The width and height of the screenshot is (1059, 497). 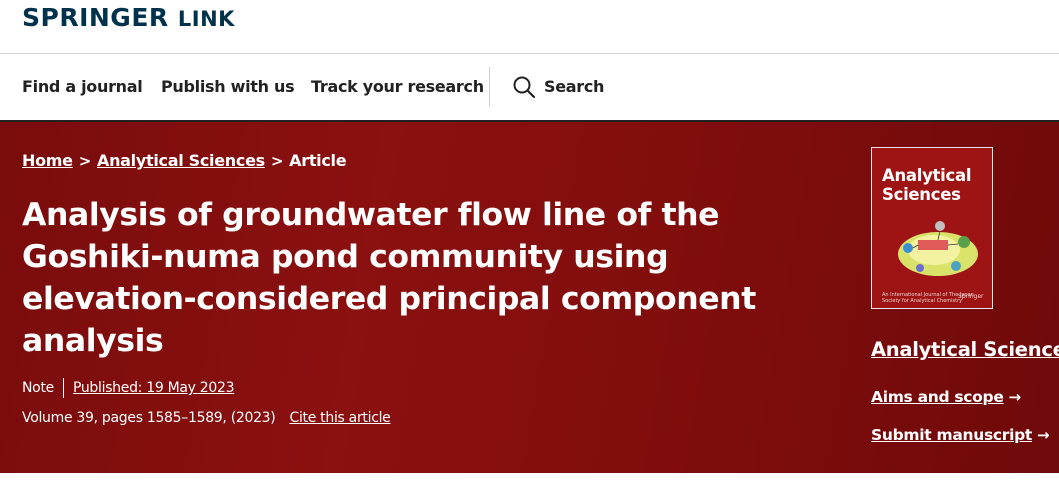 I want to click on search-icon, so click(x=524, y=87).